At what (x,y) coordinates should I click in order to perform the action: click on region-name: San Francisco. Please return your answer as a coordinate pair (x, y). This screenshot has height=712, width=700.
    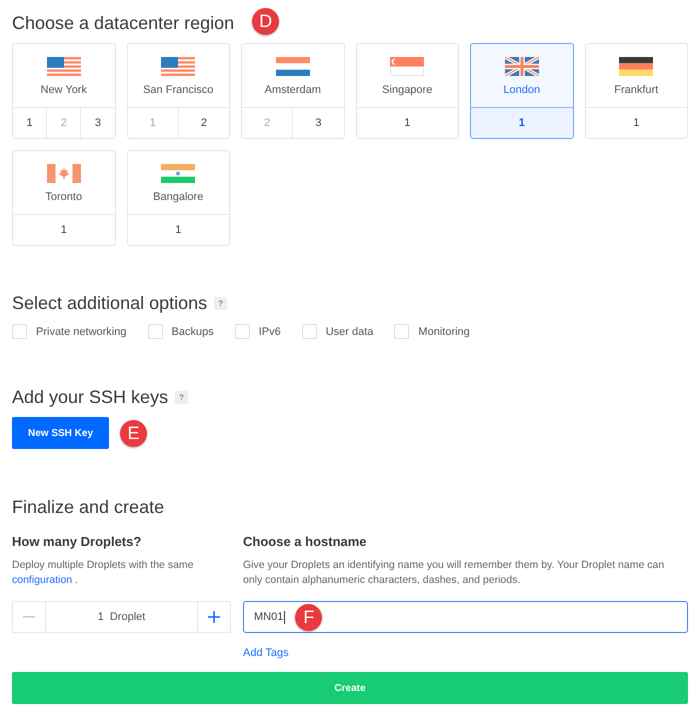
    Looking at the image, I should click on (178, 90).